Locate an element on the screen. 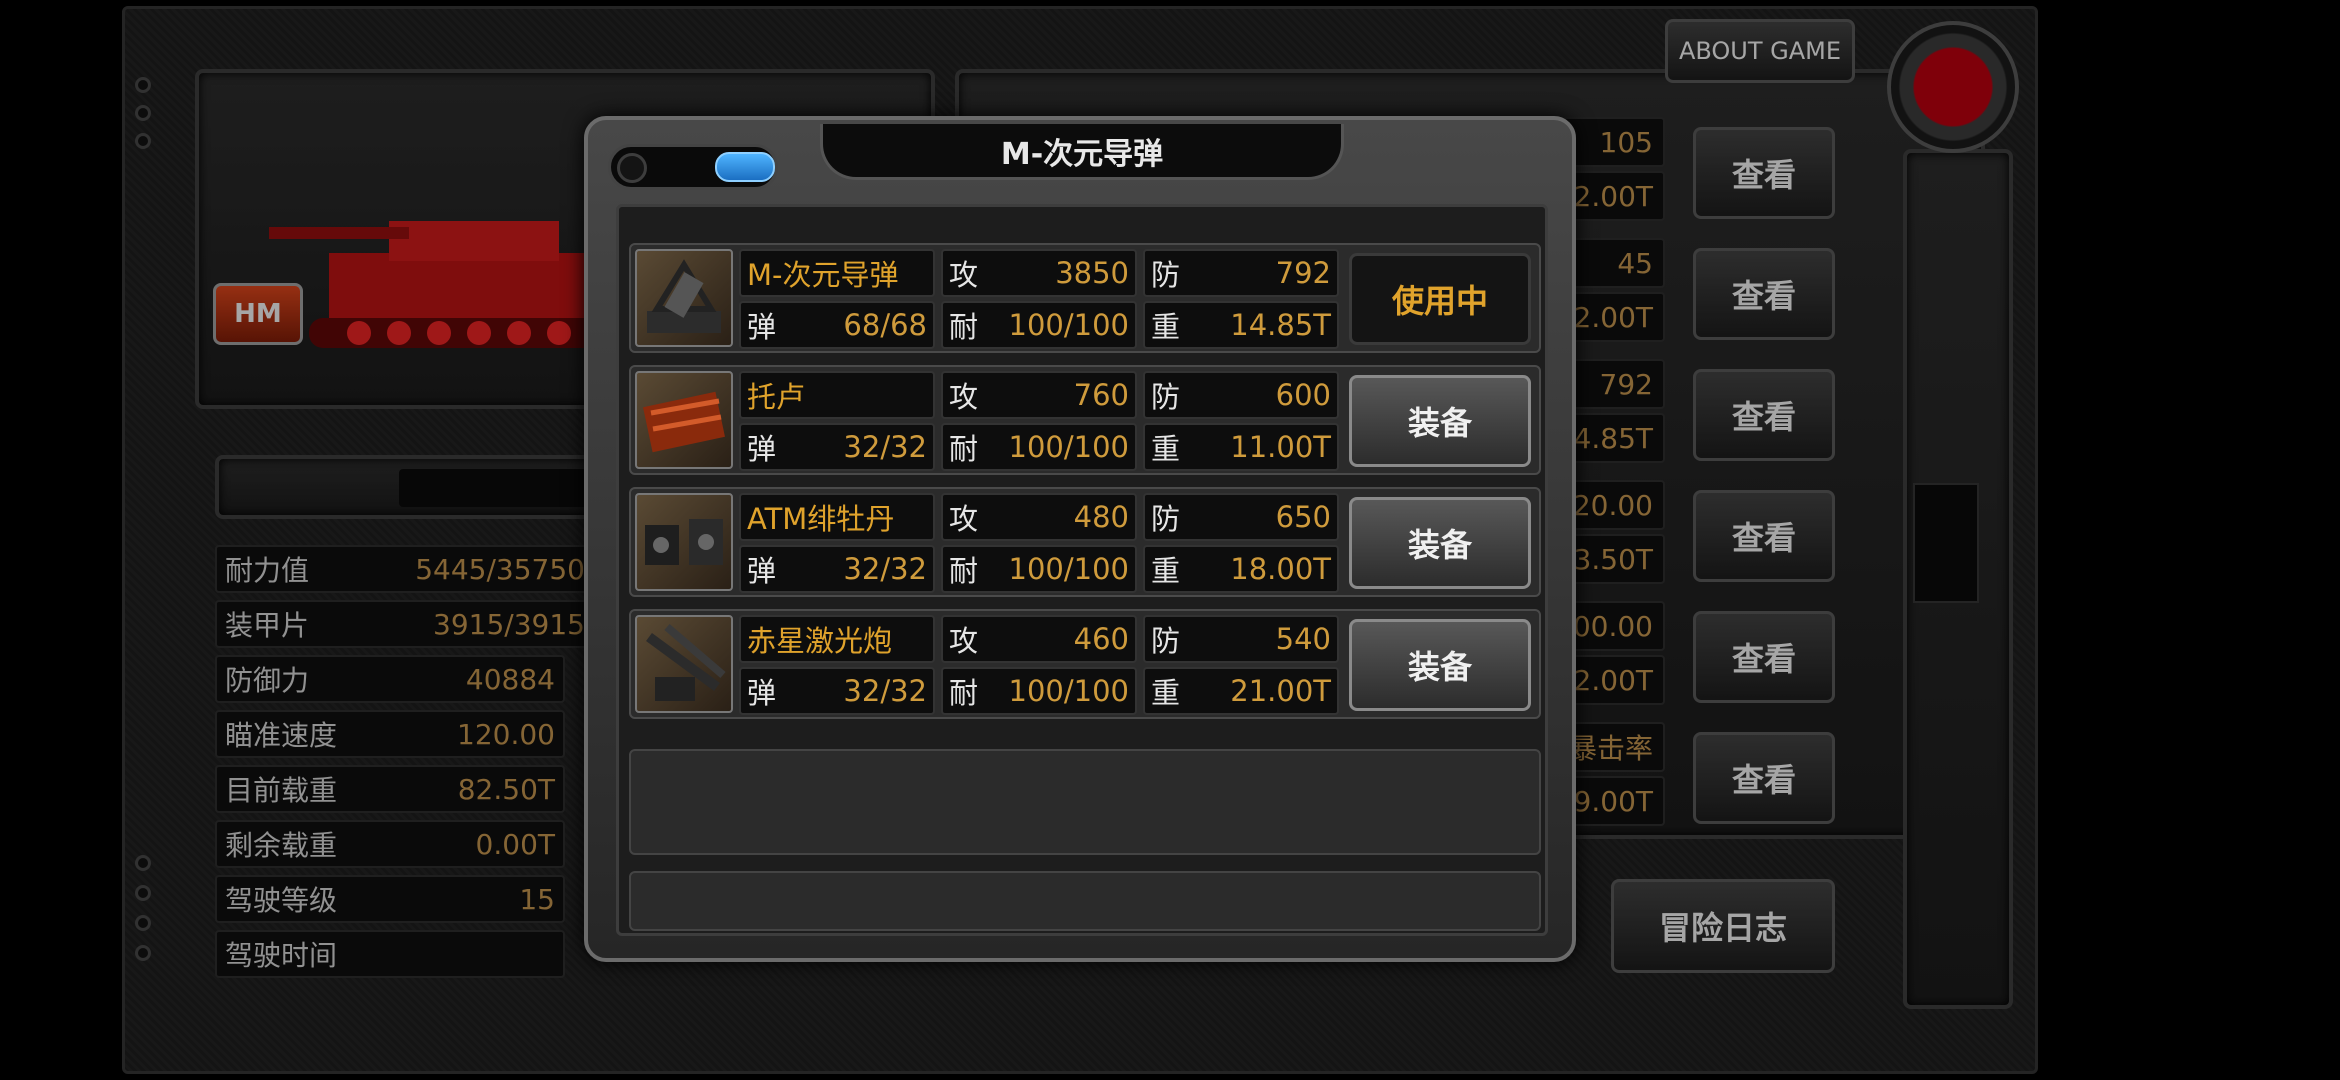 The width and height of the screenshot is (2340, 1080). atm-launcher-icon is located at coordinates (684, 542).